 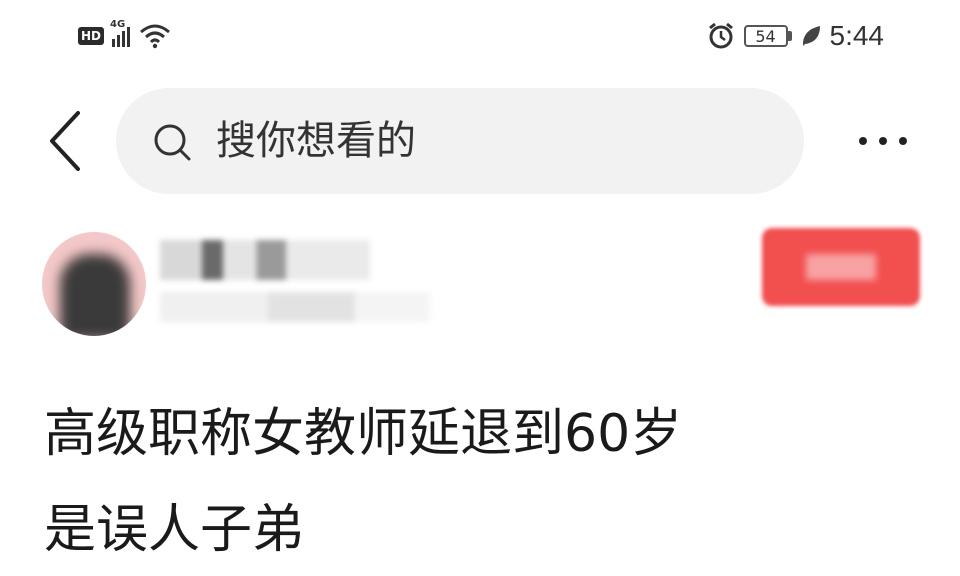 I want to click on status-bar: HD 4G 54 5:44, so click(x=480, y=35).